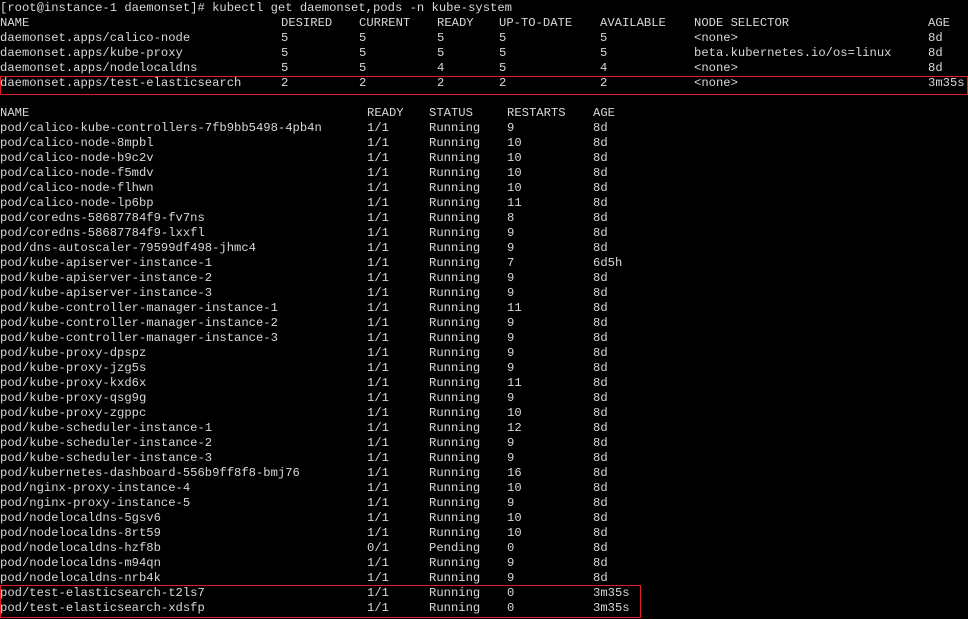  Describe the element at coordinates (451, 113) in the screenshot. I see `pods-header-cell: STATUS` at that location.